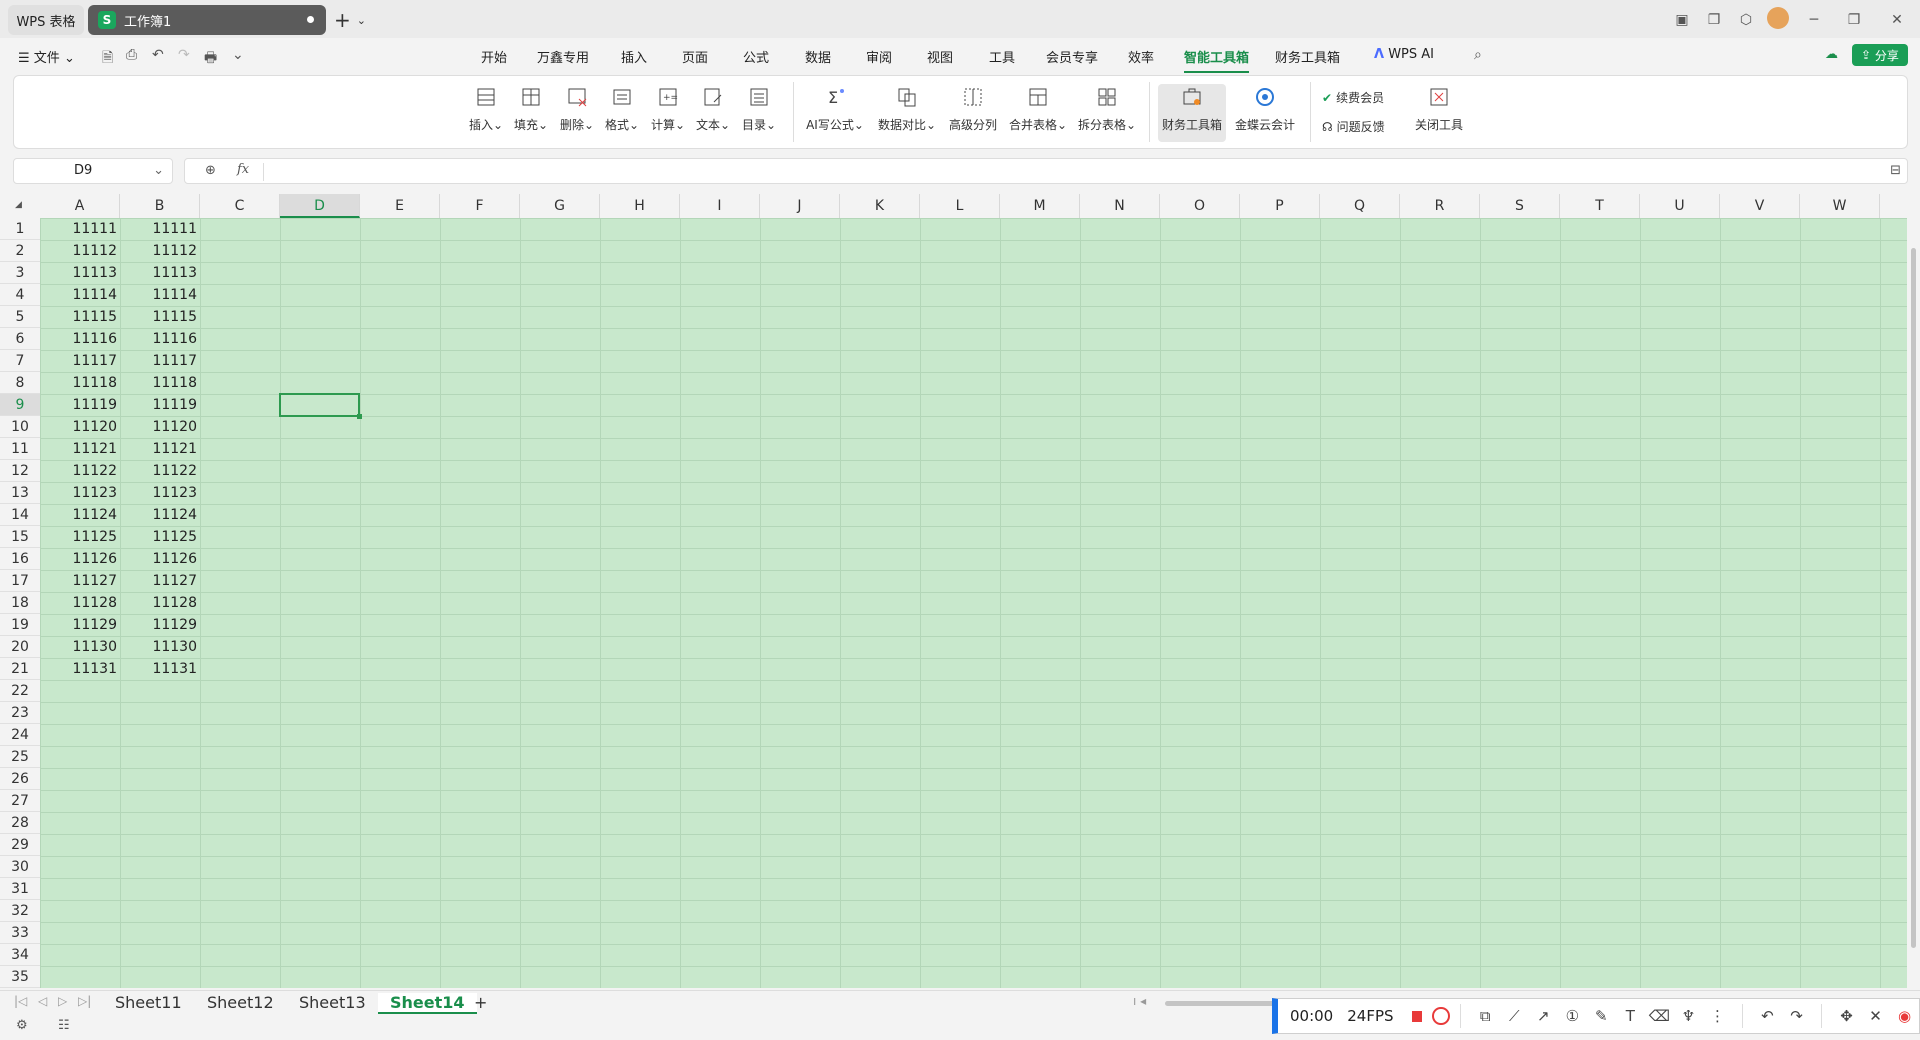 The width and height of the screenshot is (1920, 1040). Describe the element at coordinates (243, 169) in the screenshot. I see `fx-icon: fx` at that location.